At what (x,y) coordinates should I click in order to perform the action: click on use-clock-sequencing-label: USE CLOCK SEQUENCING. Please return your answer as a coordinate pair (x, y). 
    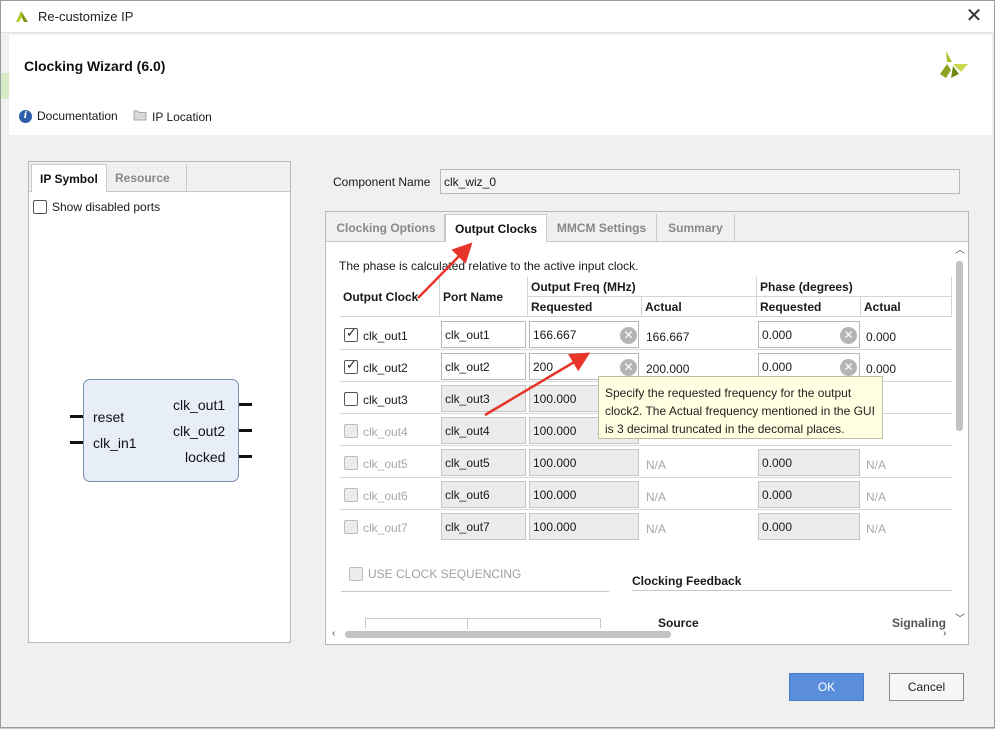
    Looking at the image, I should click on (445, 574).